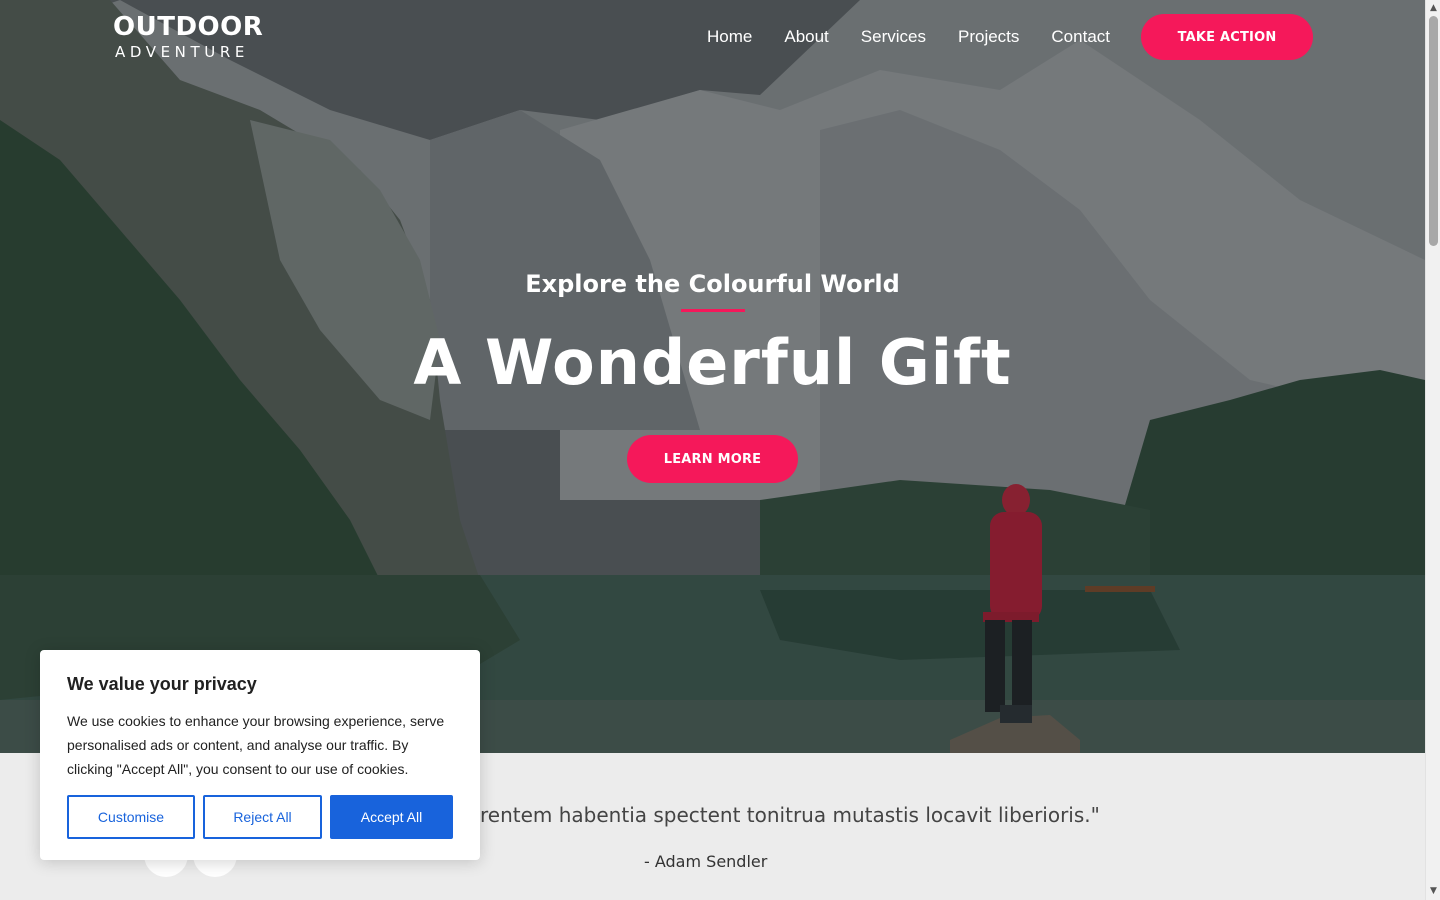  What do you see at coordinates (182, 52) in the screenshot?
I see `logo-sub-text: ADVENTURE` at bounding box center [182, 52].